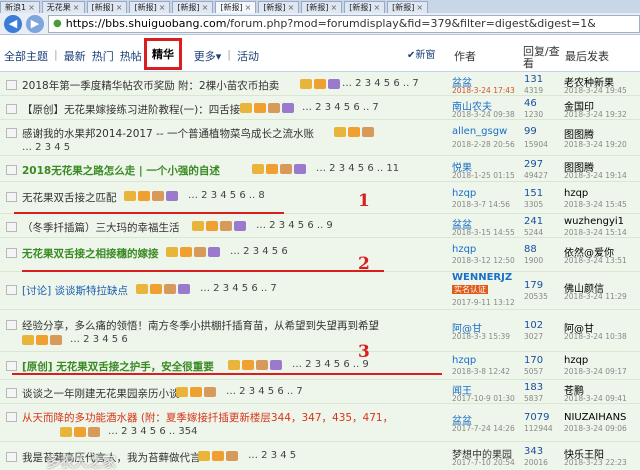 The height and width of the screenshot is (470, 640). Describe the element at coordinates (533, 360) in the screenshot. I see `reply-count: 170` at that location.